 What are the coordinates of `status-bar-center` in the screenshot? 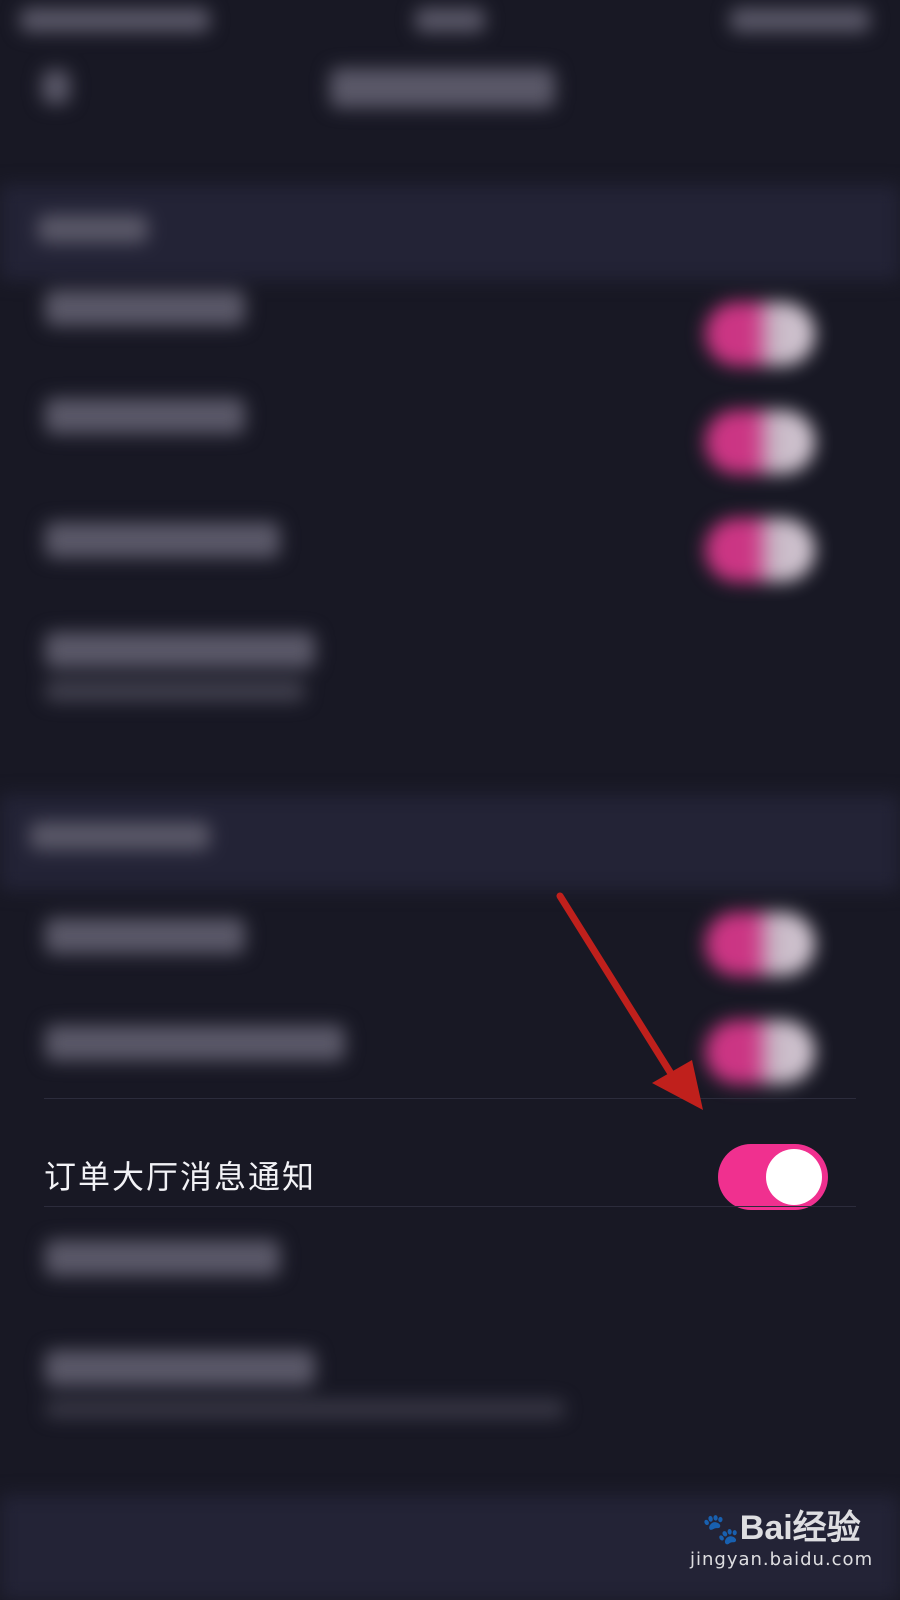 It's located at (450, 20).